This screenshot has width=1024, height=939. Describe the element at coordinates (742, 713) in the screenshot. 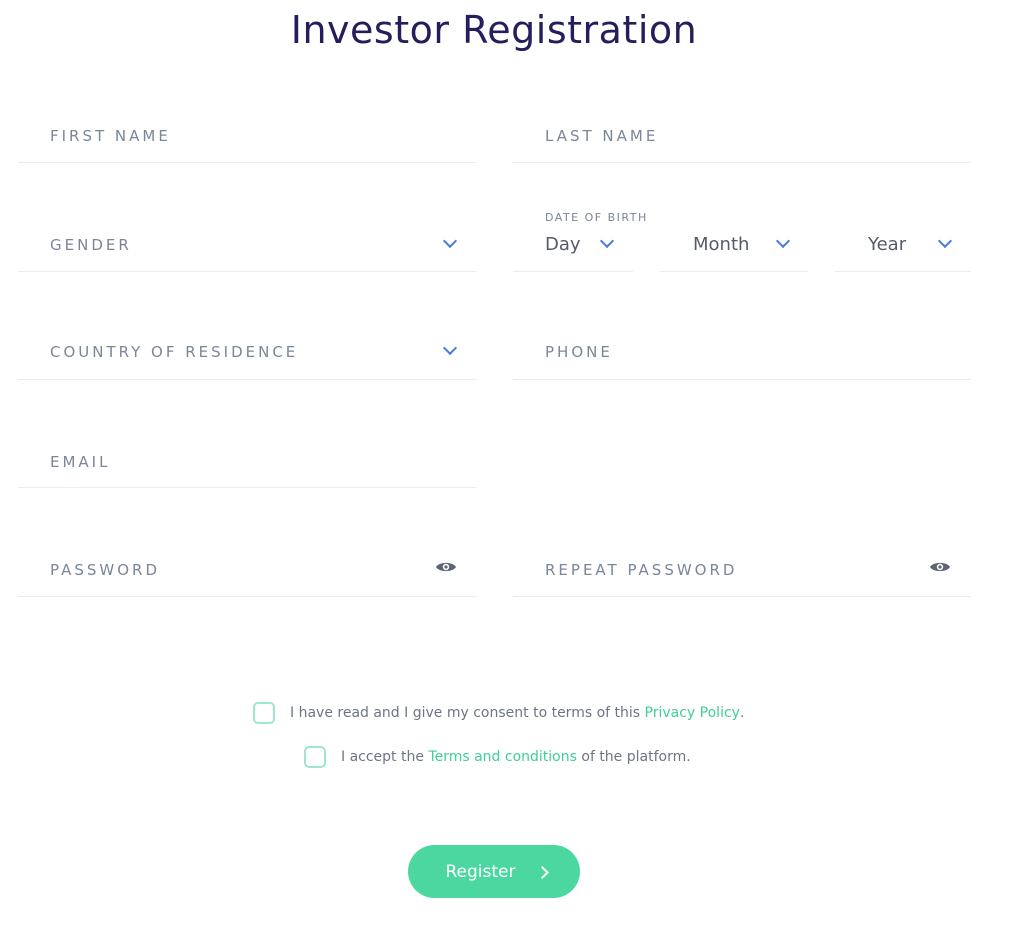

I see `privacy-consent-end: .` at that location.